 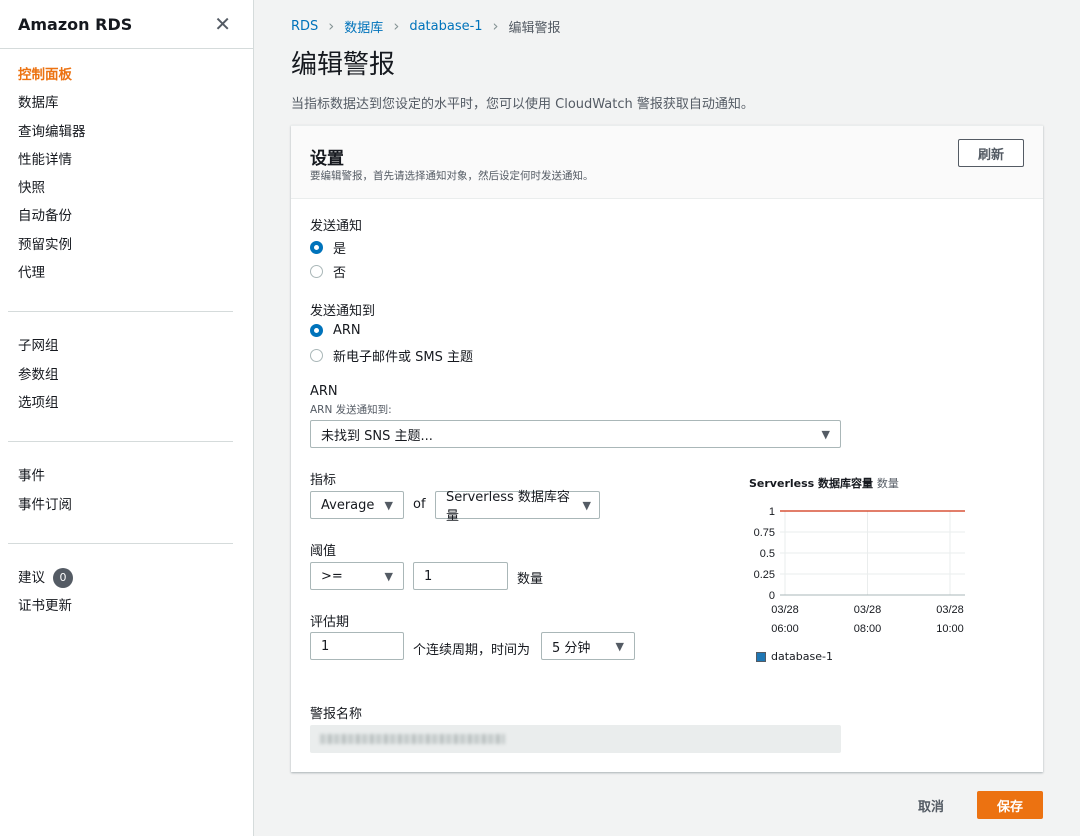 I want to click on radio-label: ARN, so click(x=347, y=330).